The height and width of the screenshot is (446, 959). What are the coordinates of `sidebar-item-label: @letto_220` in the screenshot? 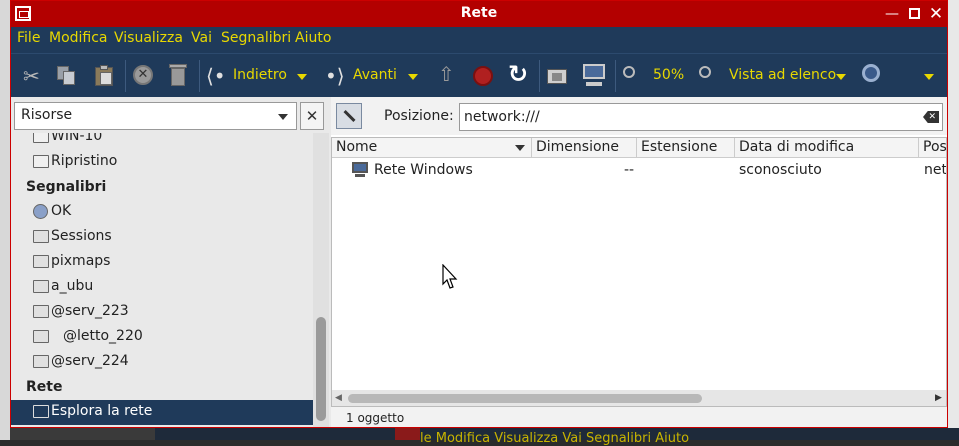 It's located at (103, 336).